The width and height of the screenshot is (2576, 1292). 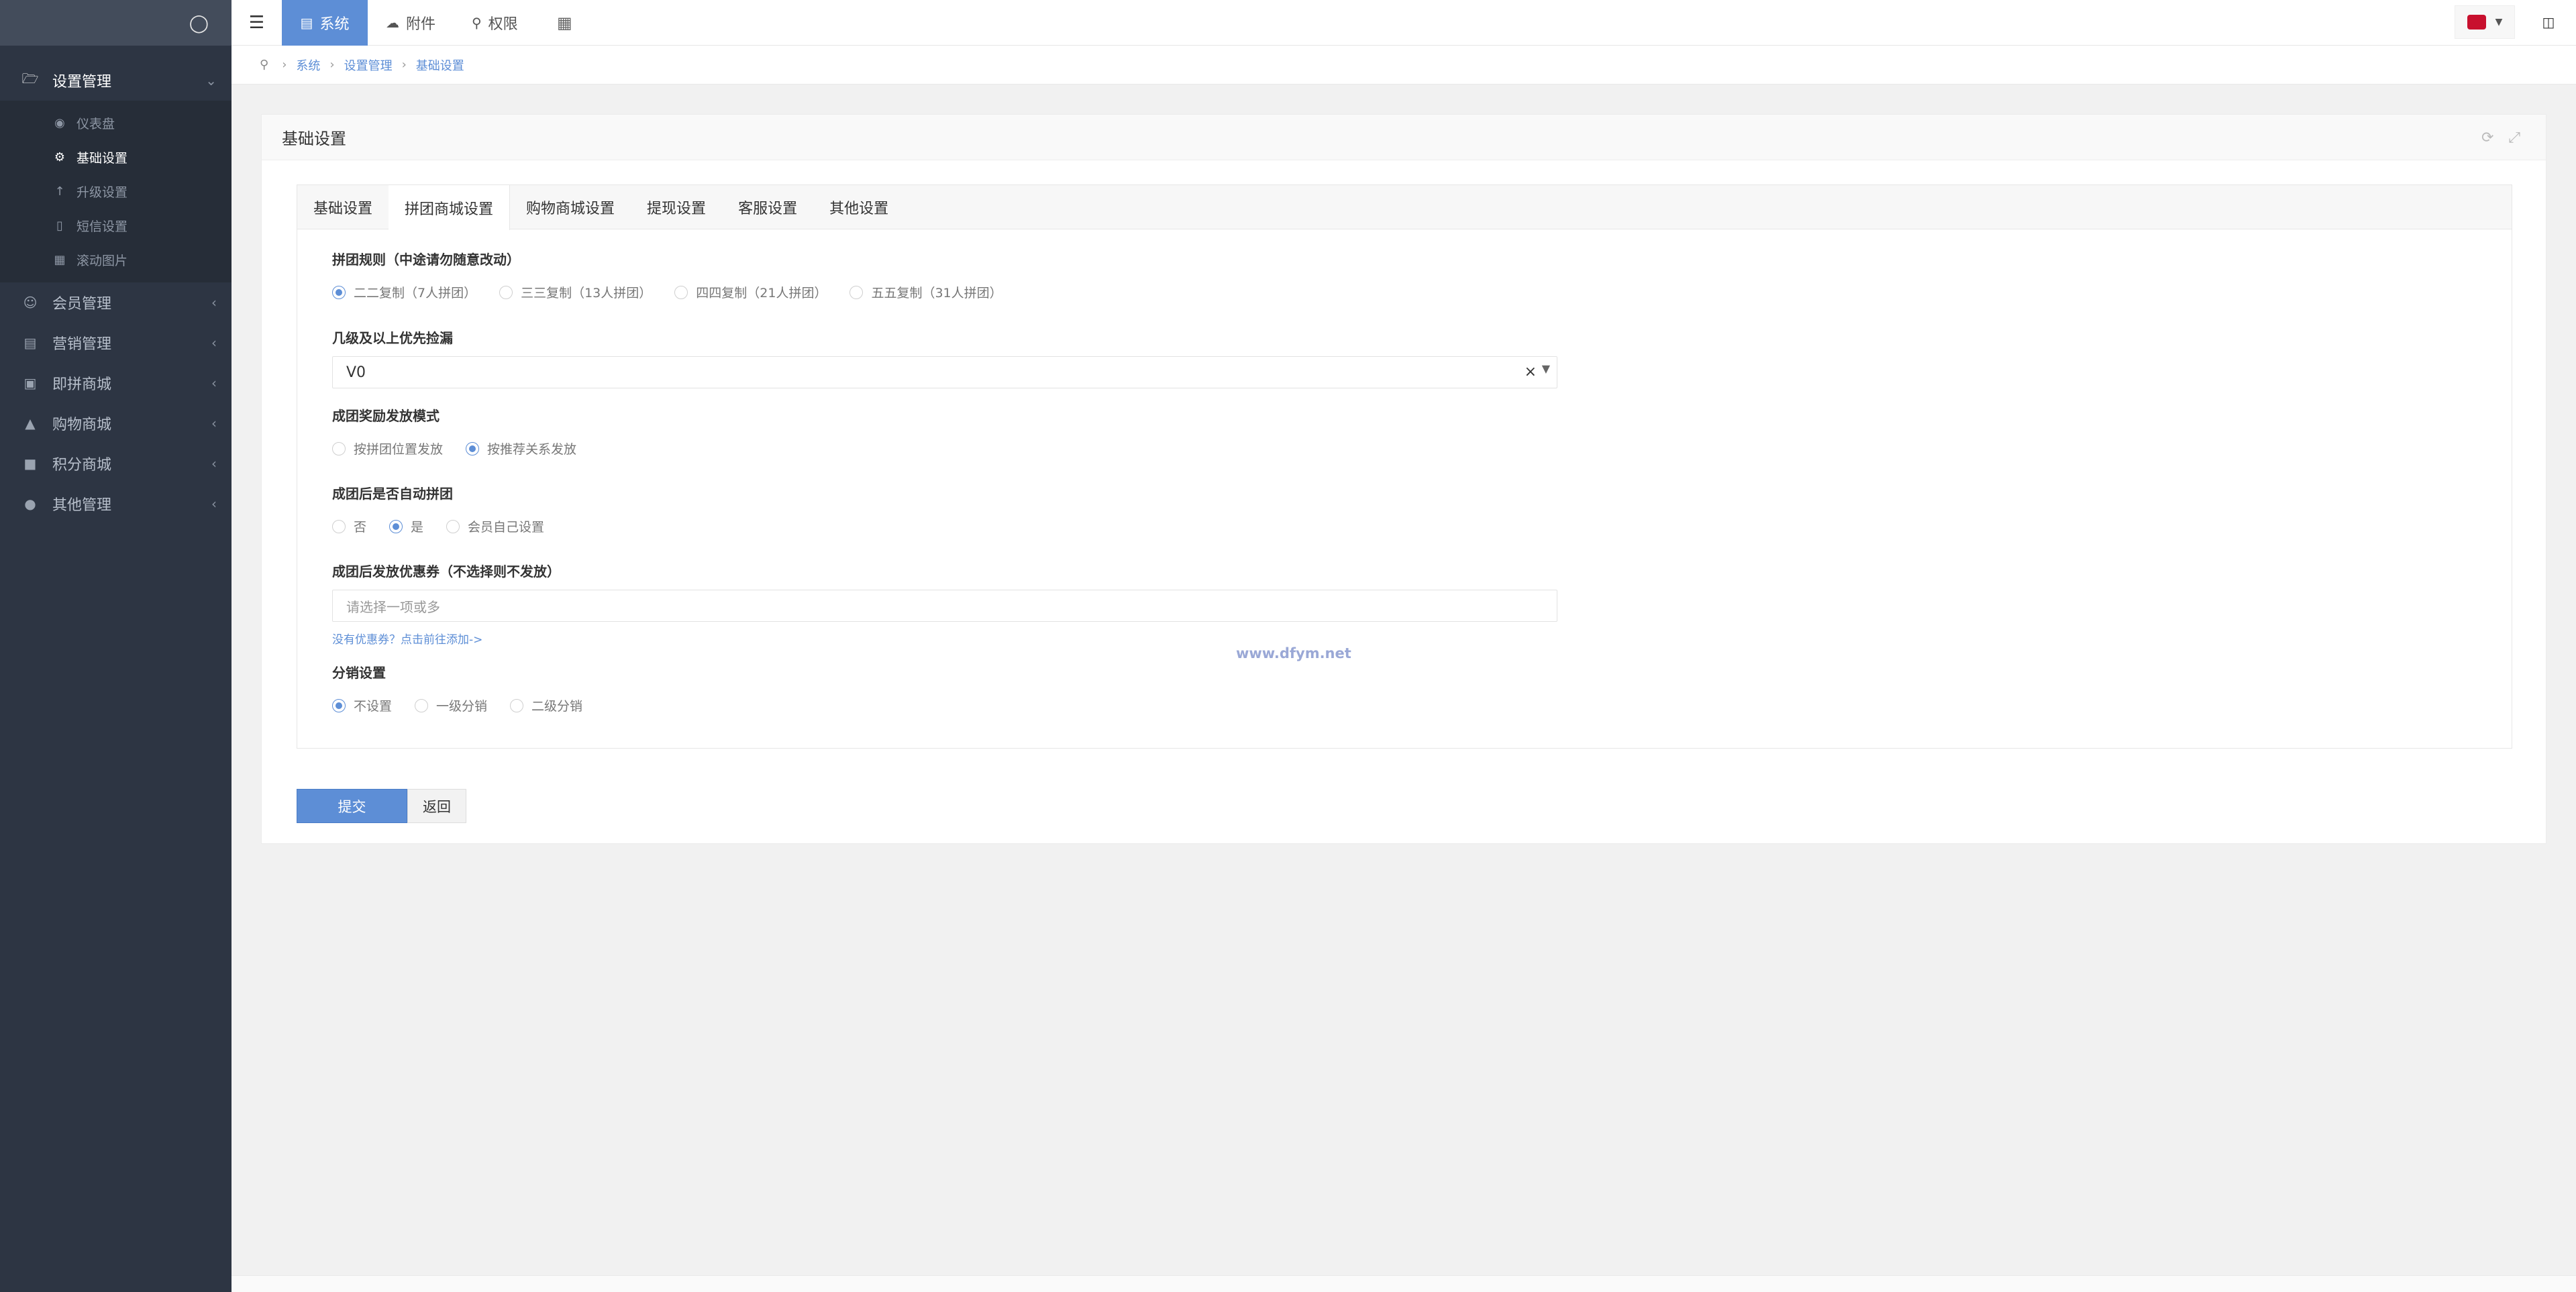 What do you see at coordinates (570, 207) in the screenshot?
I see `tab-shopping-mall: 购物商城设置` at bounding box center [570, 207].